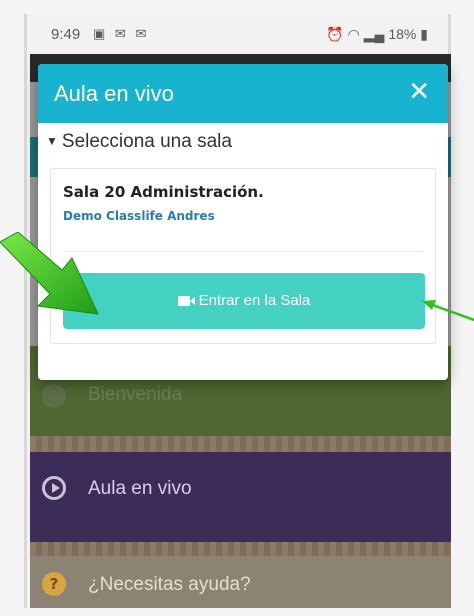 Image resolution: width=474 pixels, height=616 pixels. What do you see at coordinates (254, 300) in the screenshot?
I see `enter-room-label: Entrar en la Sala` at bounding box center [254, 300].